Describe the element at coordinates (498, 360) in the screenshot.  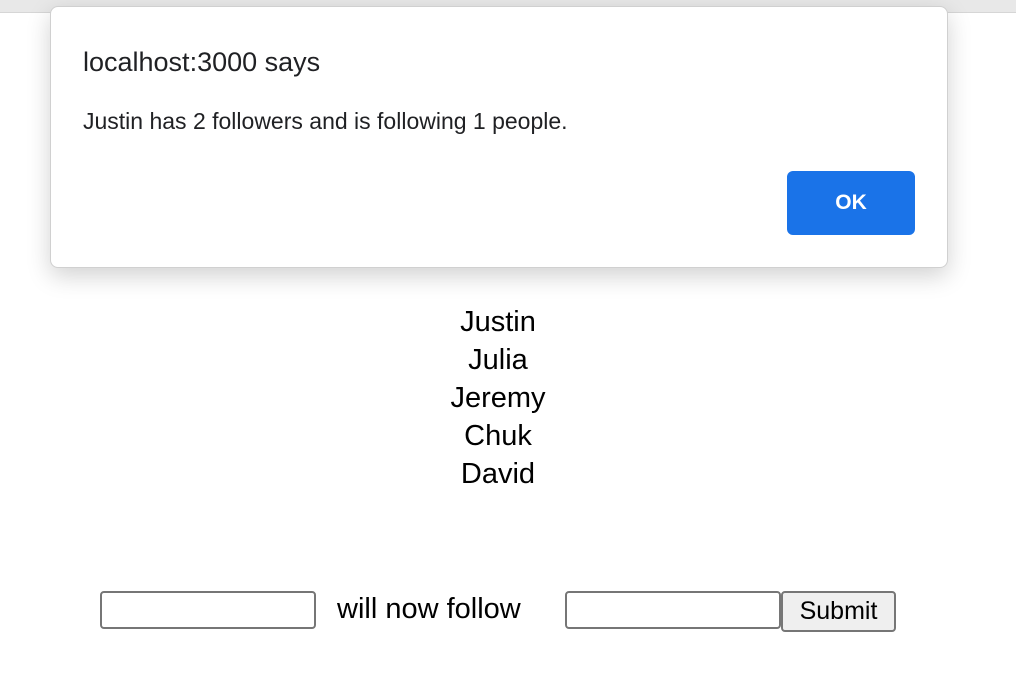
I see `user-name: Julia` at that location.